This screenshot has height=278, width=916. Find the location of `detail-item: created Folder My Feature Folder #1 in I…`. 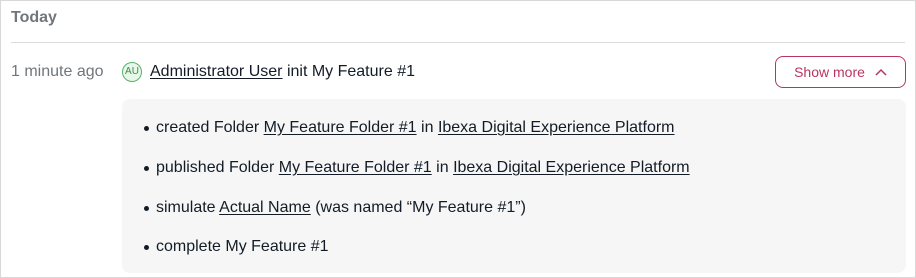

detail-item: created Folder My Feature Folder #1 in I… is located at coordinates (409, 128).